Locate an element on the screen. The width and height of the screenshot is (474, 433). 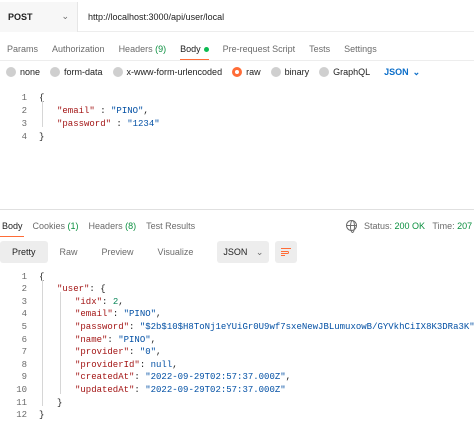
radio-label: raw is located at coordinates (253, 72).